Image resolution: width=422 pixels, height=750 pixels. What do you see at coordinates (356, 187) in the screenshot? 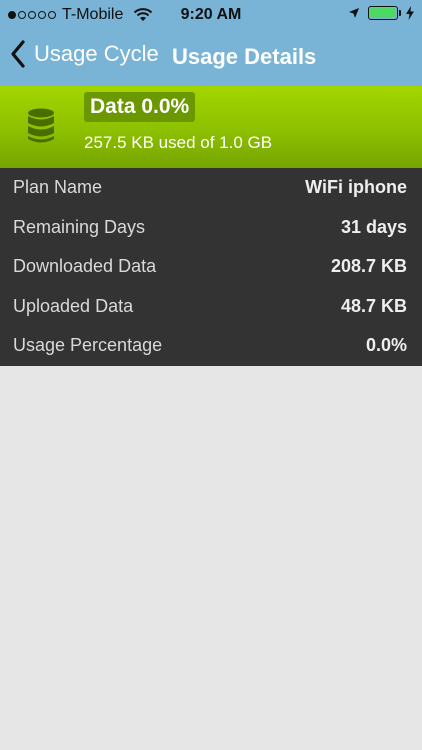
I see `detail-value: WiFi iphone` at bounding box center [356, 187].